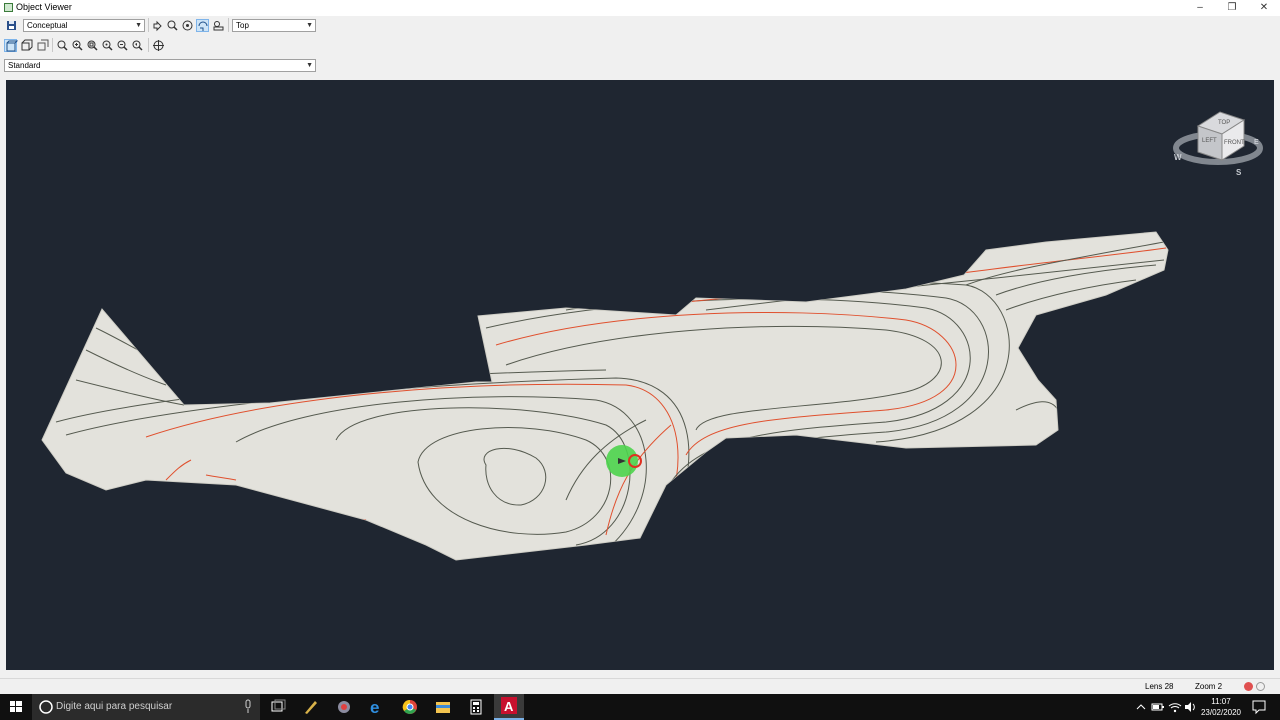  Describe the element at coordinates (274, 25) in the screenshot. I see `view-select: Top ▼` at that location.